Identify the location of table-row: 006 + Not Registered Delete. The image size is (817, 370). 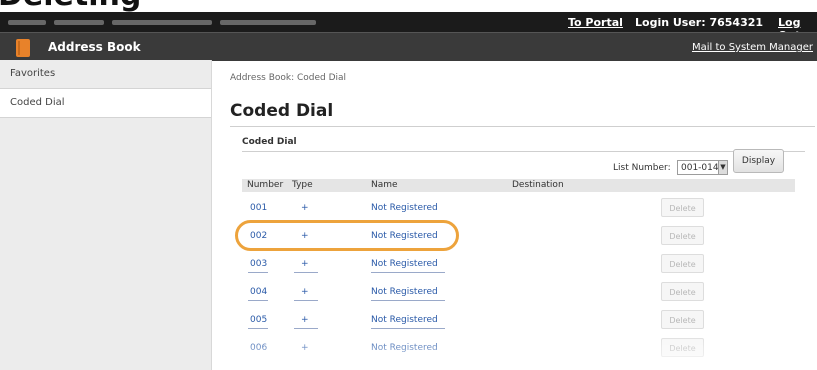
(518, 348).